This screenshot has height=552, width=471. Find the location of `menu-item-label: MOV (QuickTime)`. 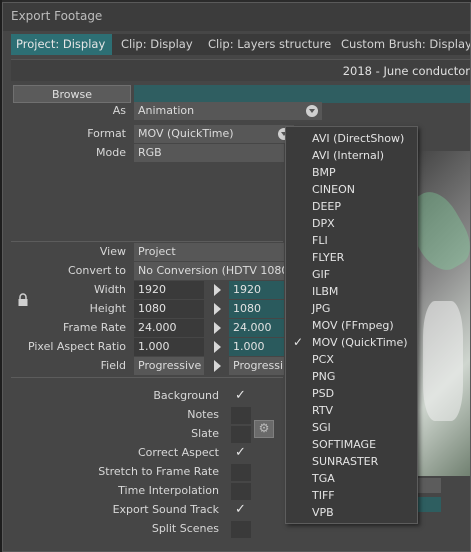

menu-item-label: MOV (QuickTime) is located at coordinates (360, 342).